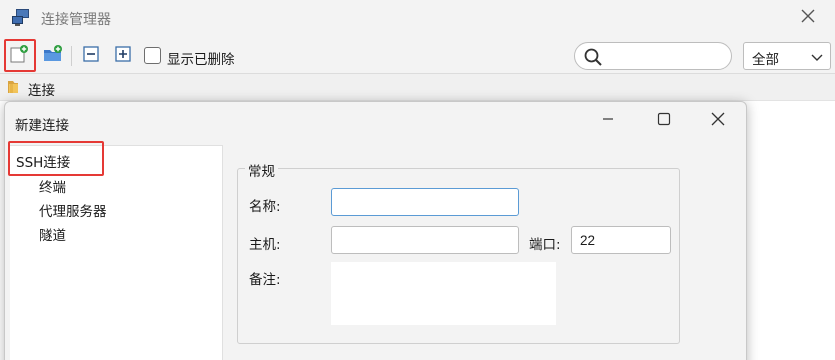 The width and height of the screenshot is (835, 360). What do you see at coordinates (621, 240) in the screenshot?
I see `port-field` at bounding box center [621, 240].